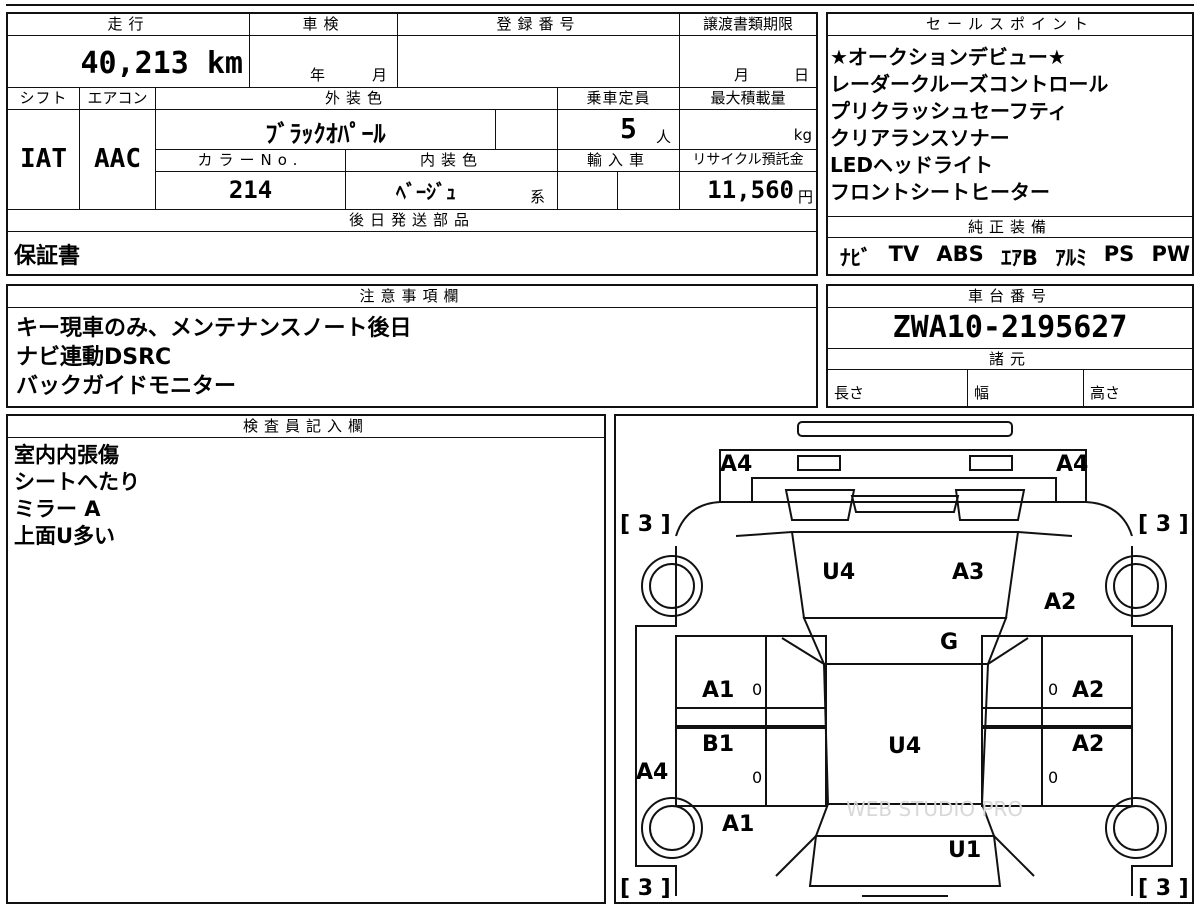  What do you see at coordinates (129, 25) in the screenshot?
I see `mileage-header: 走行` at bounding box center [129, 25].